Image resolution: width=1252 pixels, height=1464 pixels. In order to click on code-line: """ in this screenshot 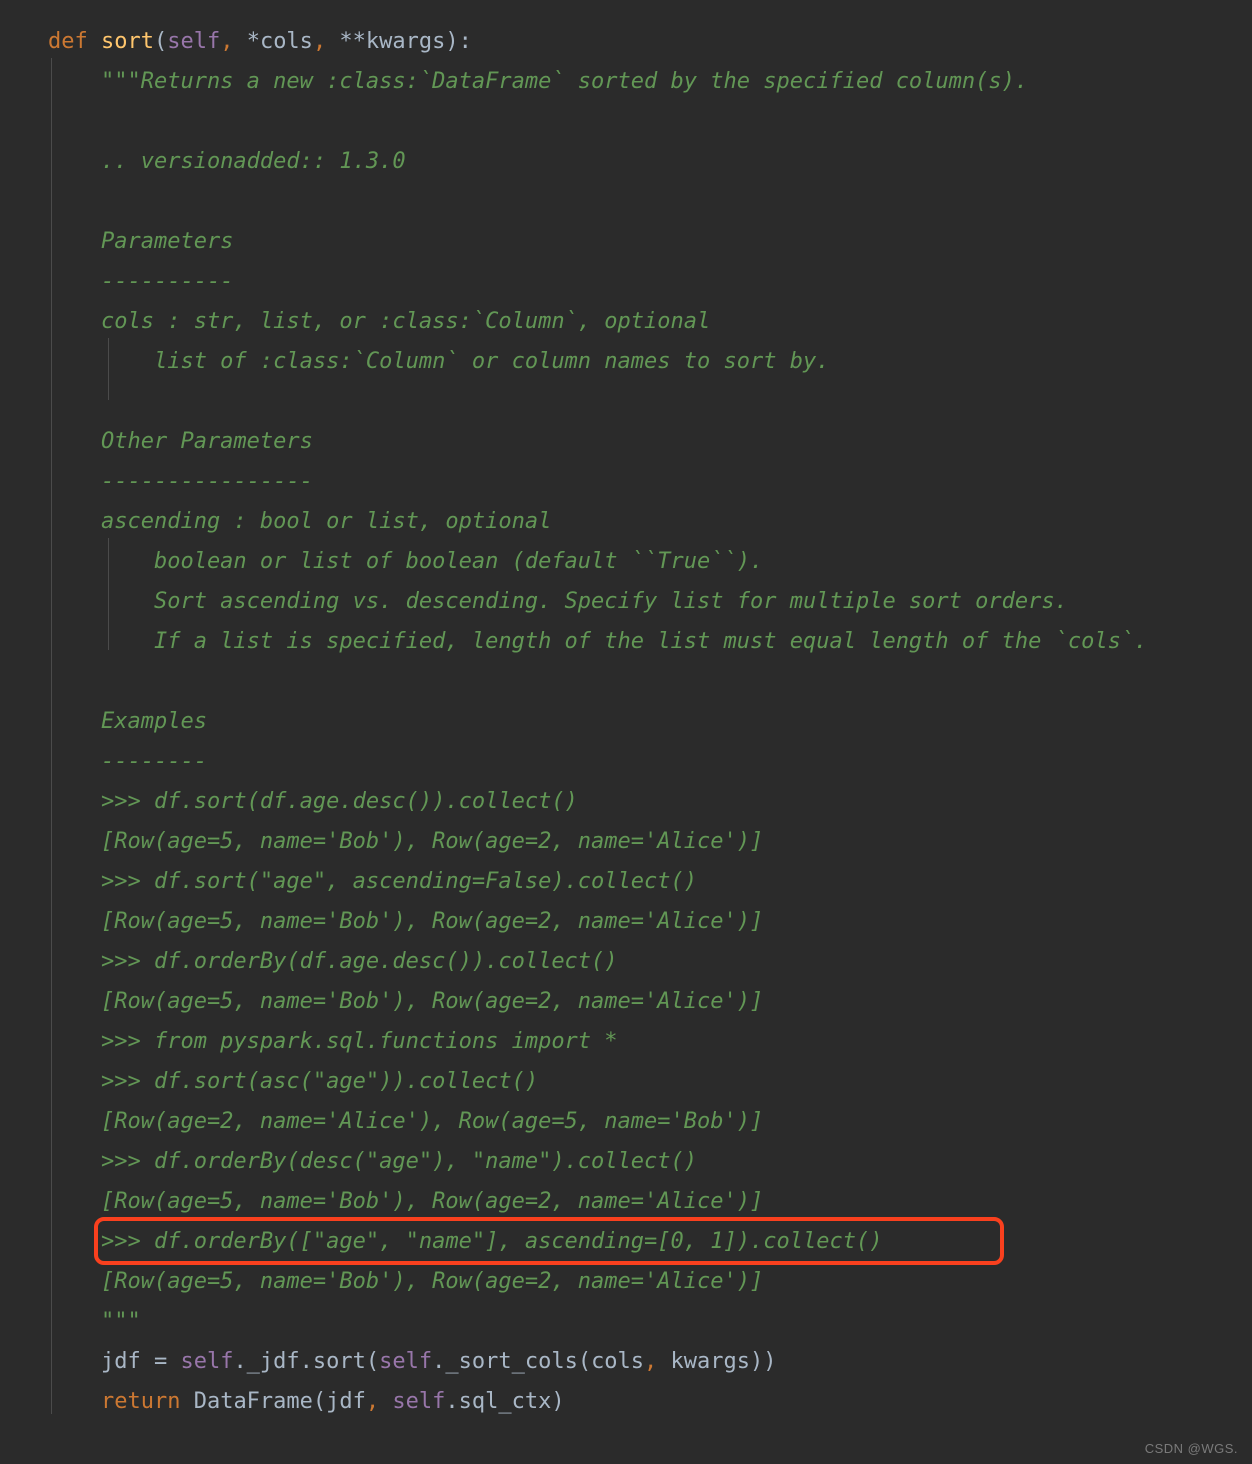, I will do `click(626, 1322)`.